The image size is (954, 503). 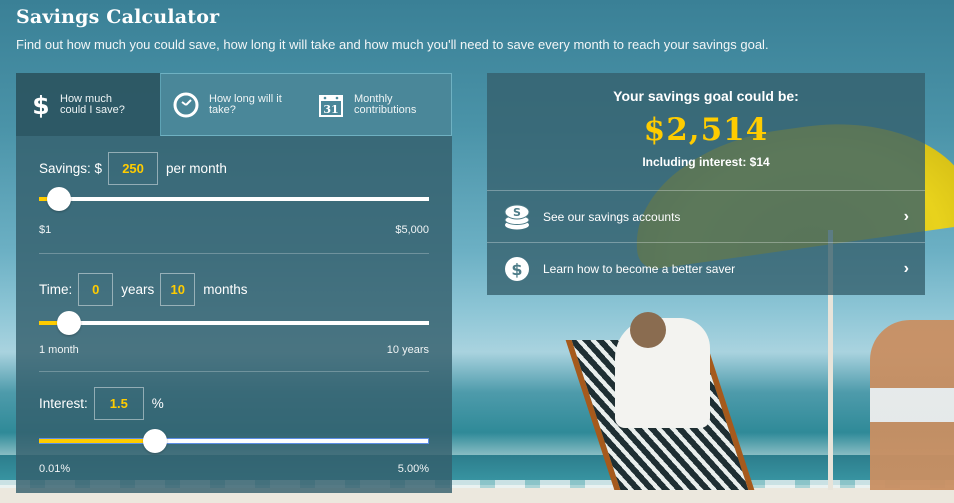 I want to click on coins-stack-icon: S, so click(x=517, y=217).